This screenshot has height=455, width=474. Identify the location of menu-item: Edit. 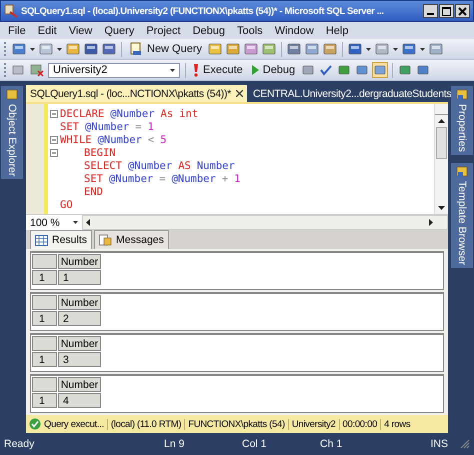
(47, 30).